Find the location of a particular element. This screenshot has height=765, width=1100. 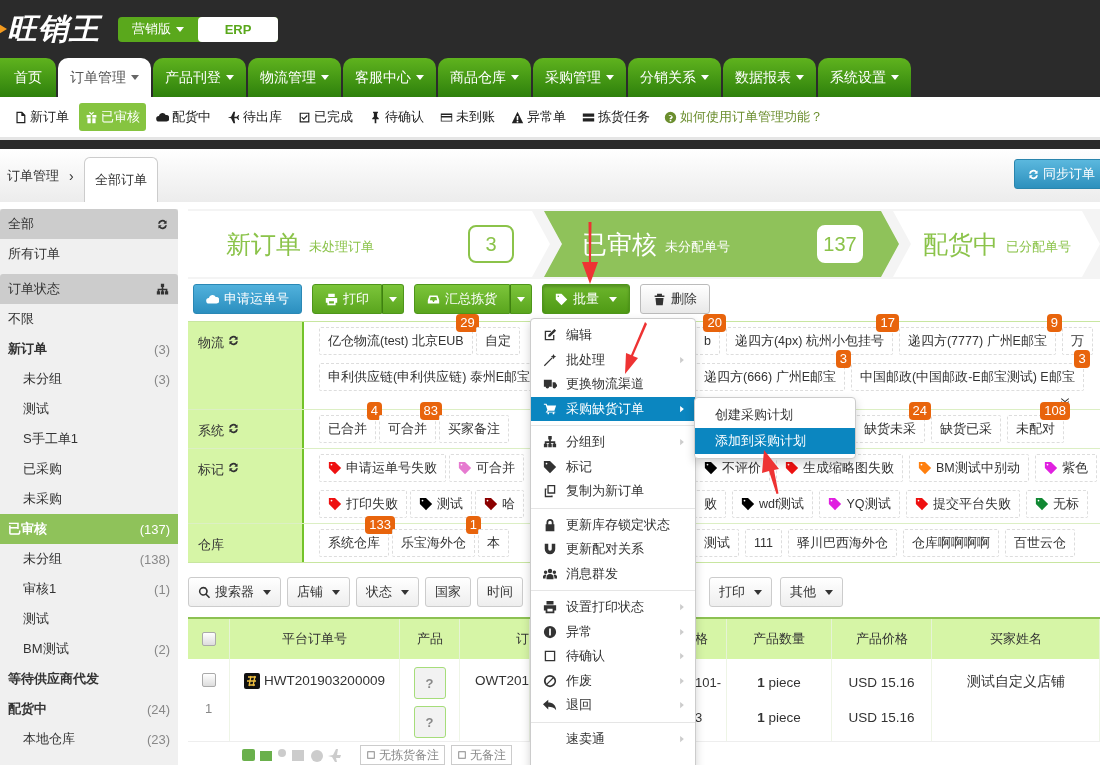

menu-item: 分组到 is located at coordinates (613, 442).